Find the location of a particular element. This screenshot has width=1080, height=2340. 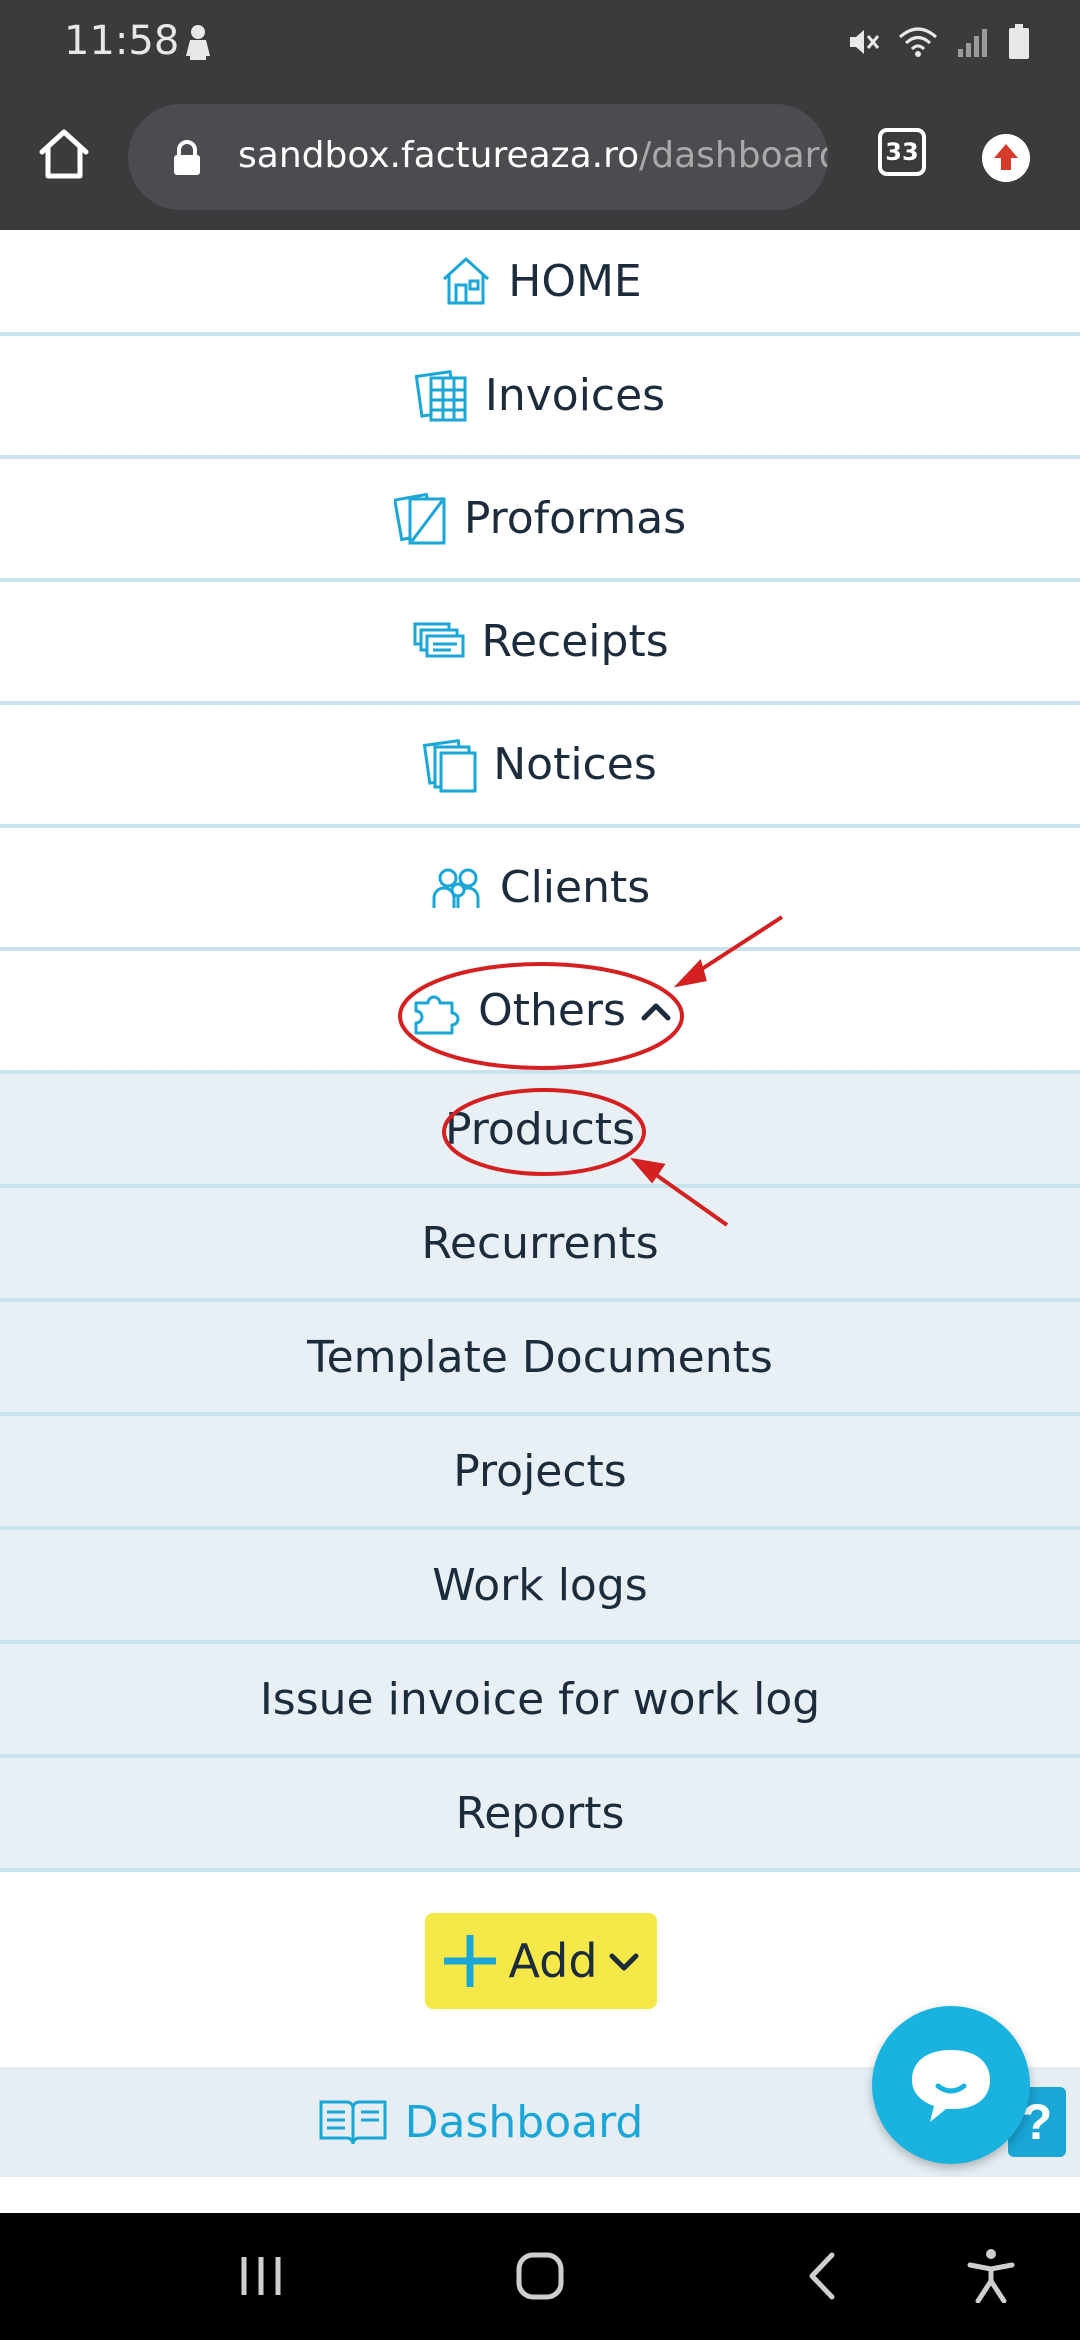

chat-widget-button is located at coordinates (951, 2085).